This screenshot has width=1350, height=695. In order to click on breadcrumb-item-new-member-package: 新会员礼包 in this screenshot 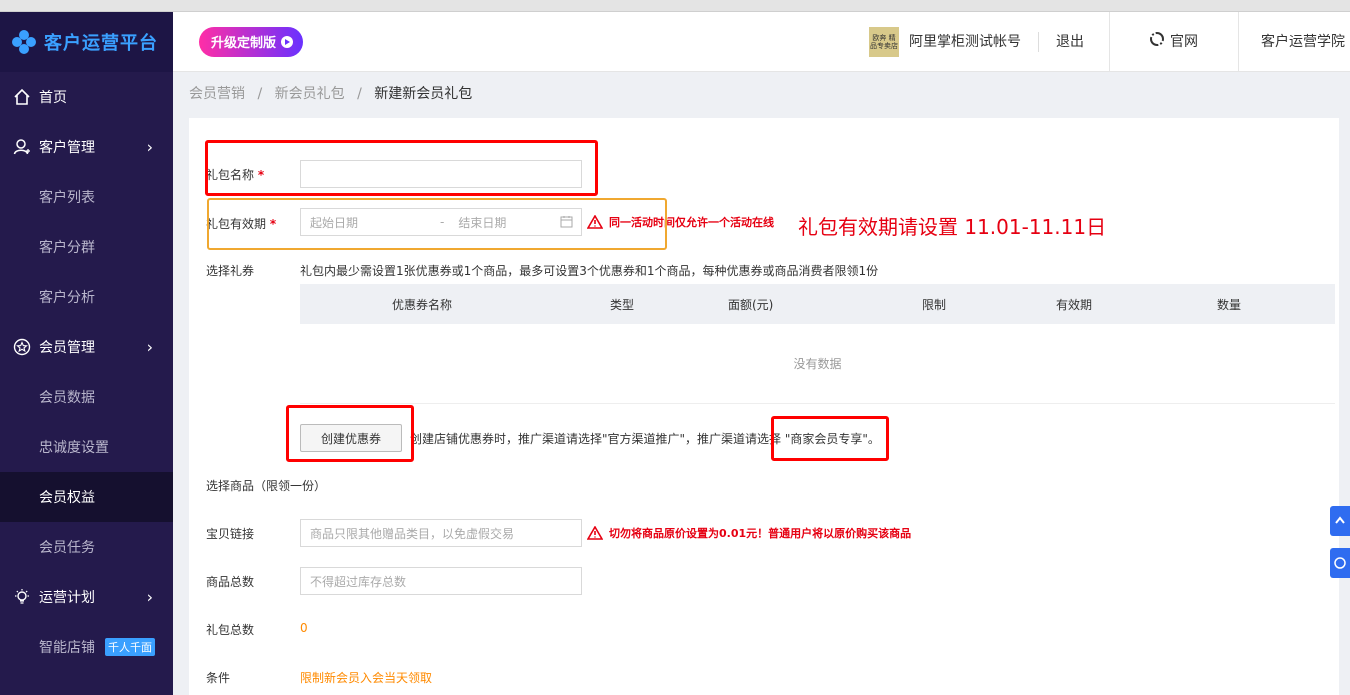, I will do `click(310, 94)`.